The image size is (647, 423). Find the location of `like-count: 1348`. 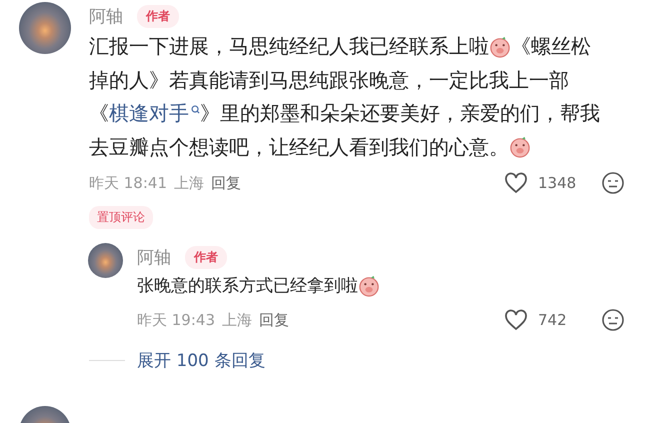

like-count: 1348 is located at coordinates (558, 183).